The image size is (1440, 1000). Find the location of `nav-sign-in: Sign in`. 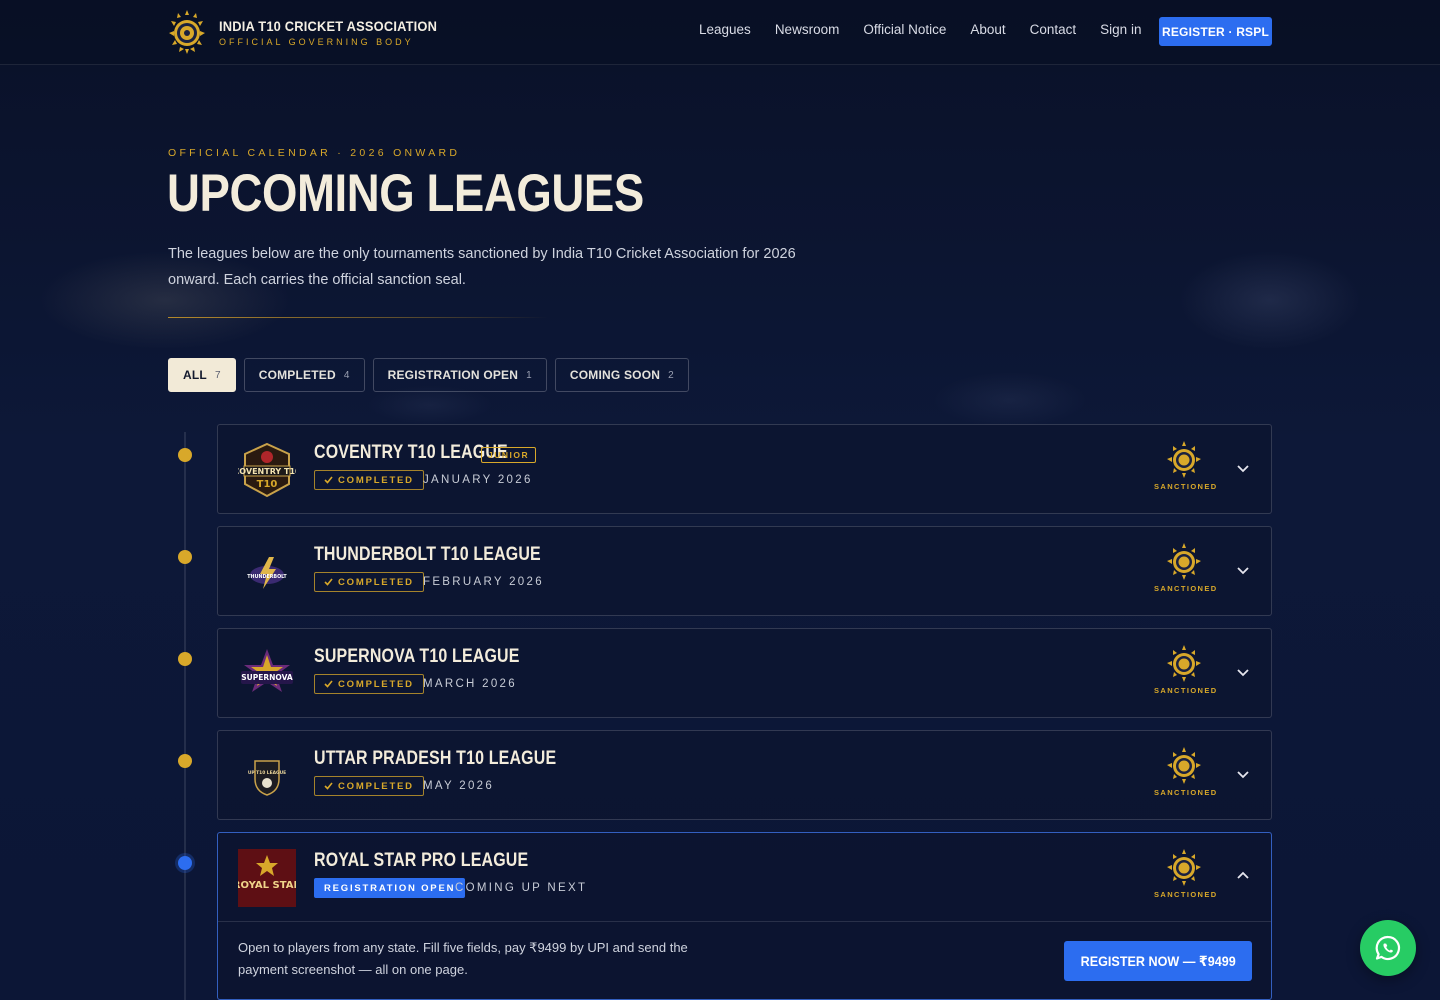

nav-sign-in: Sign in is located at coordinates (1120, 29).